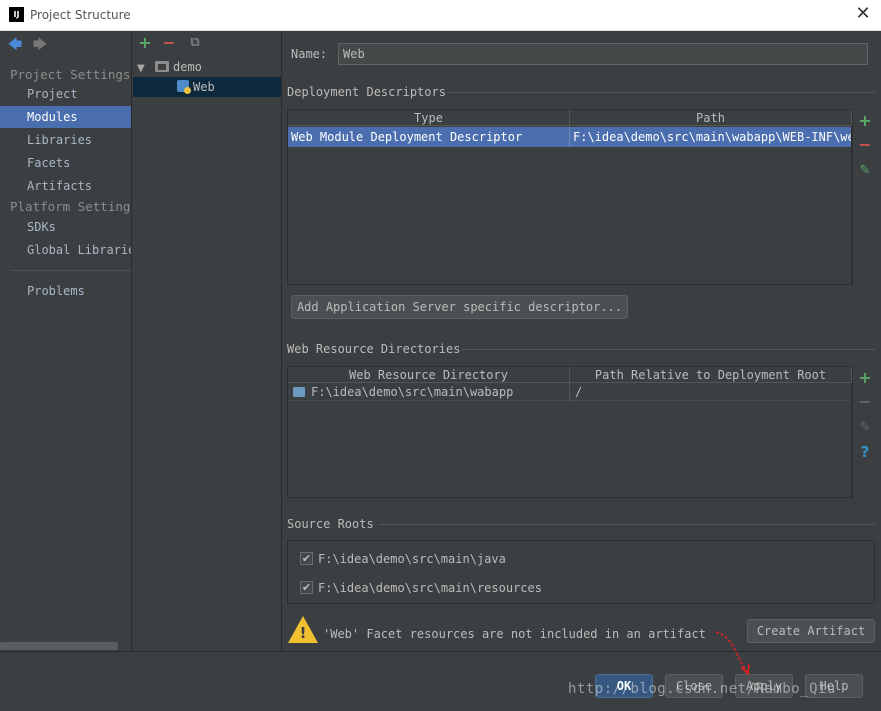 The width and height of the screenshot is (881, 711). I want to click on tree-node-web: Web, so click(207, 87).